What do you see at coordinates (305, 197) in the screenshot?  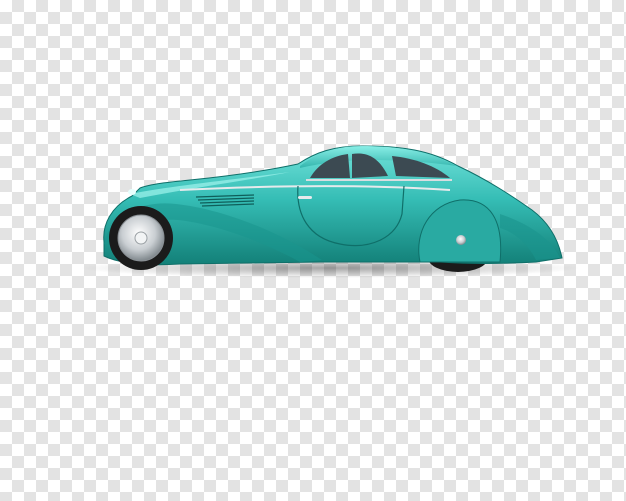 I see `door-handle` at bounding box center [305, 197].